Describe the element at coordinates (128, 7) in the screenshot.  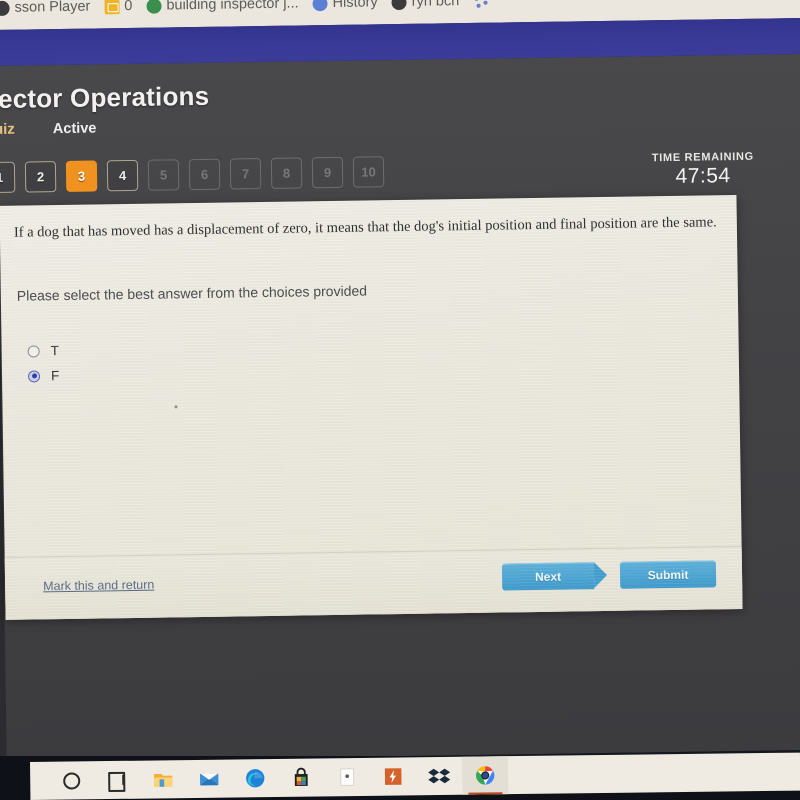
I see `bookmark-label: 0` at that location.